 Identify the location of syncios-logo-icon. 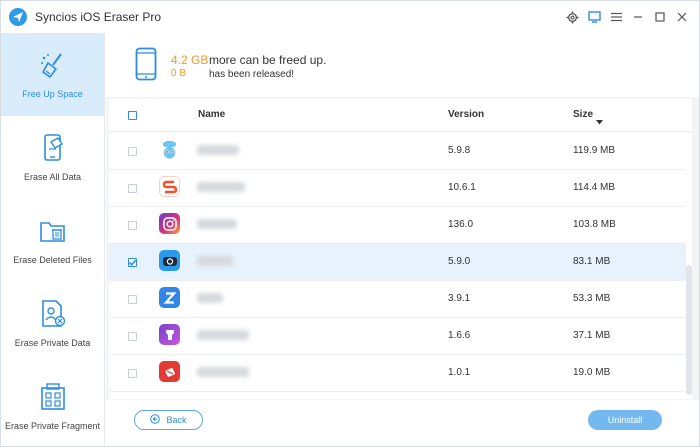
(18, 17).